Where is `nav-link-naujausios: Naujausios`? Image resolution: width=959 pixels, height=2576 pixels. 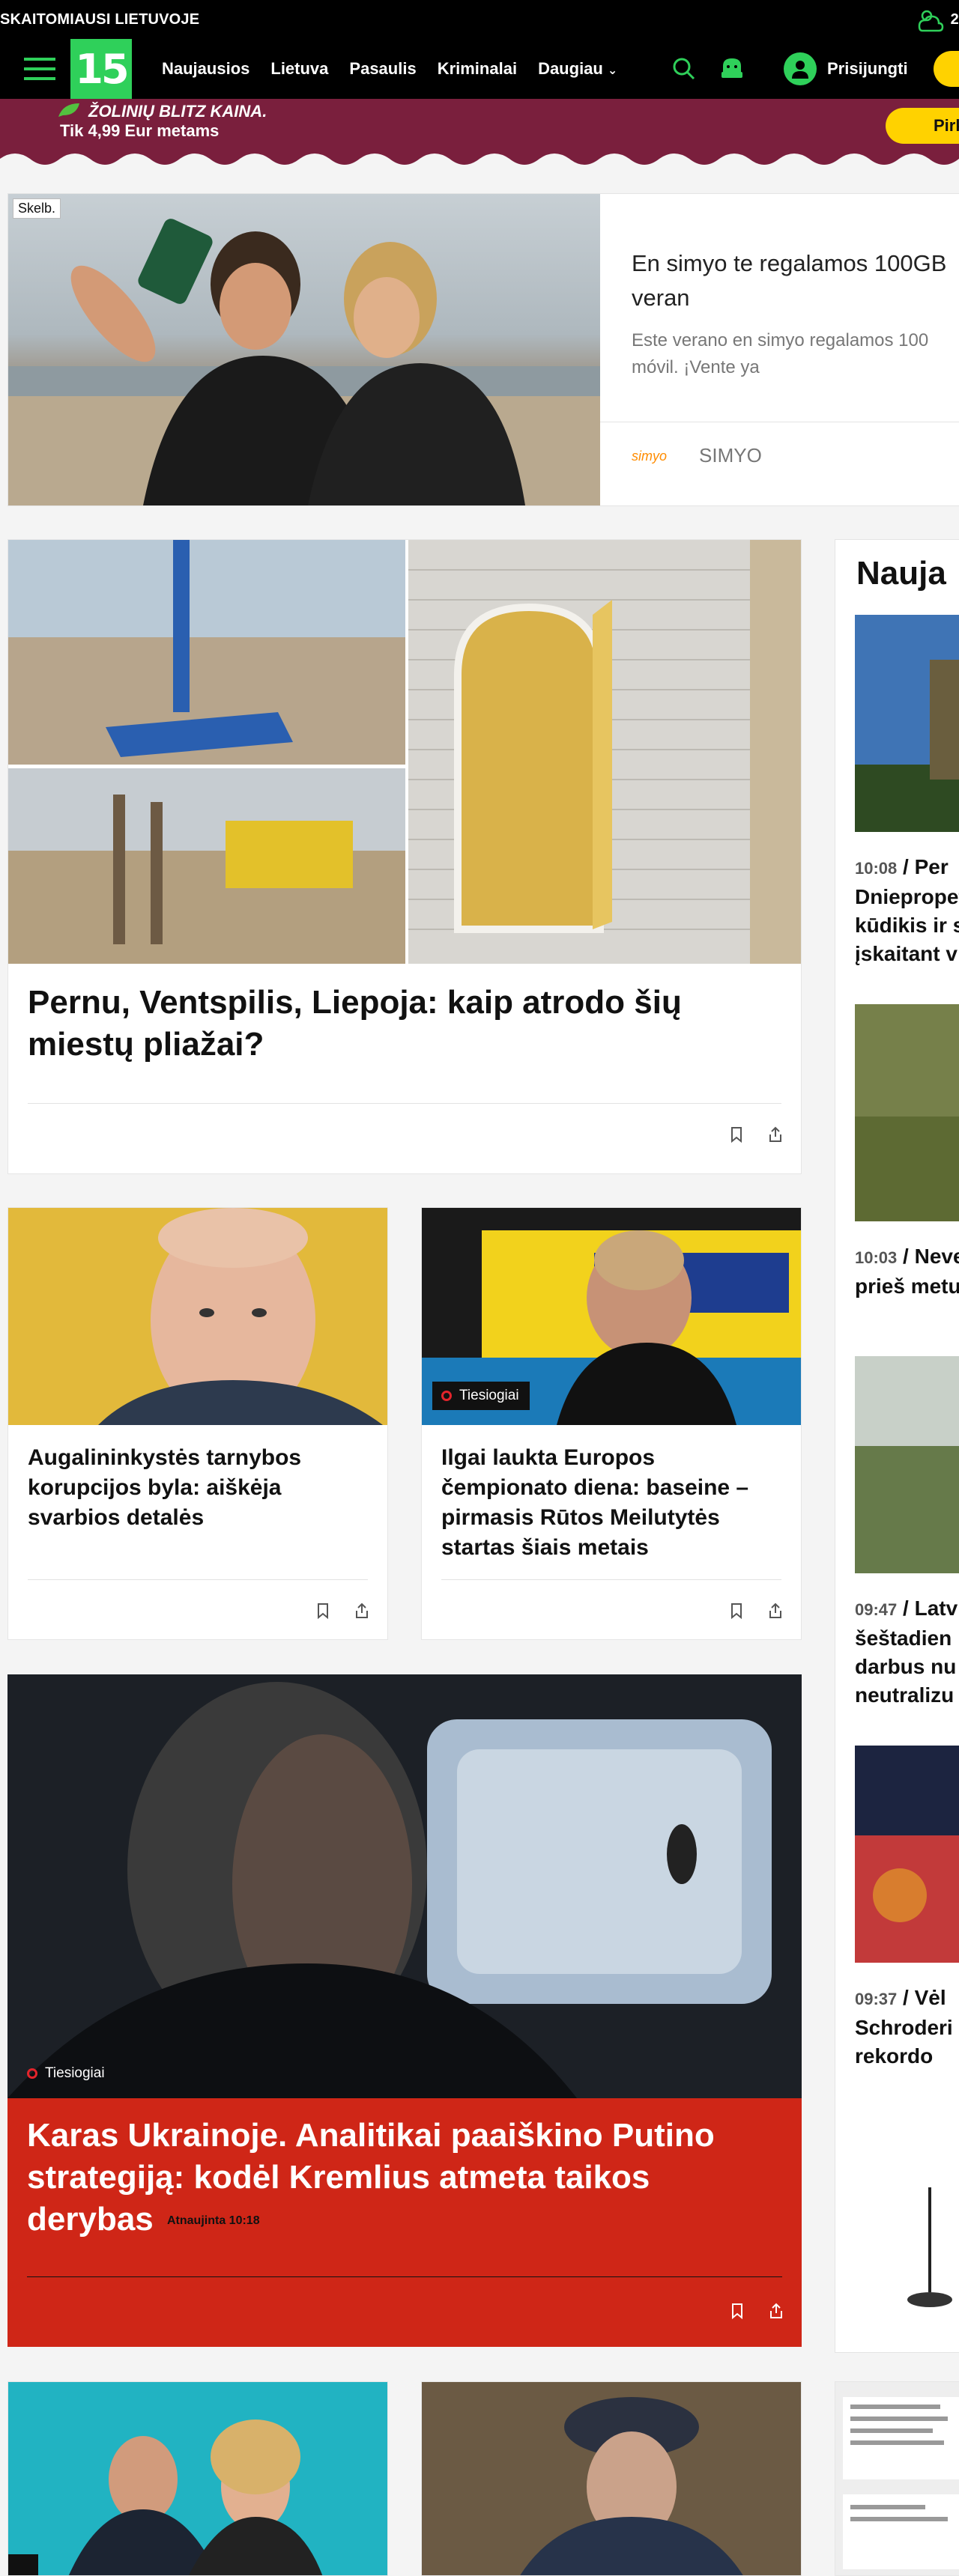 nav-link-naujausios: Naujausios is located at coordinates (205, 69).